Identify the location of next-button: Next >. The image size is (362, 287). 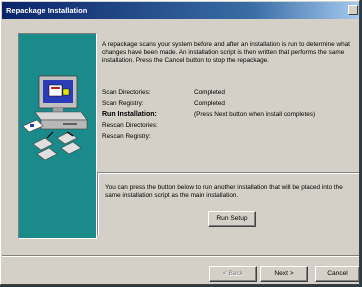
(284, 274).